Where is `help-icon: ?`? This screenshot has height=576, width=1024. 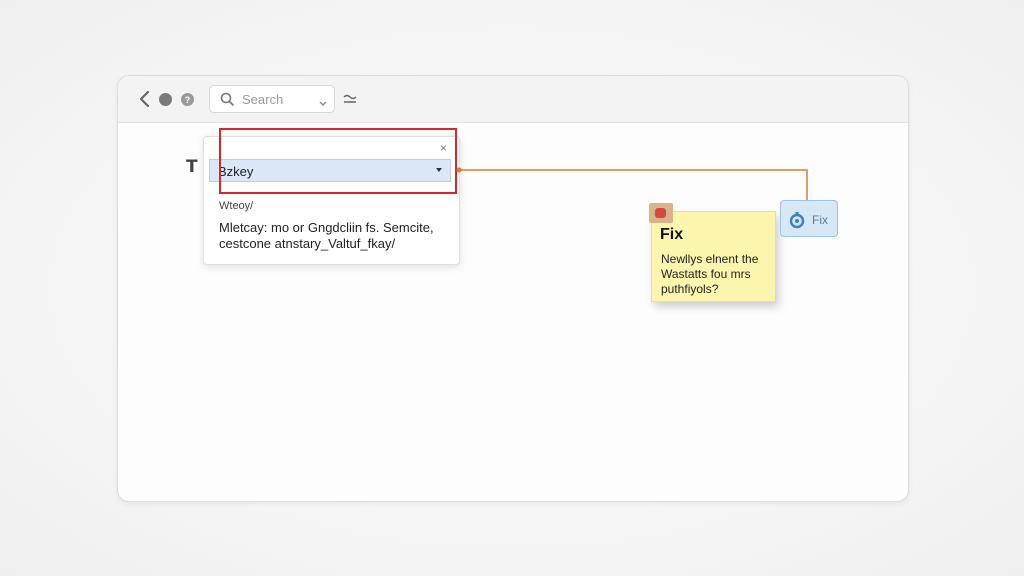
help-icon: ? is located at coordinates (187, 99).